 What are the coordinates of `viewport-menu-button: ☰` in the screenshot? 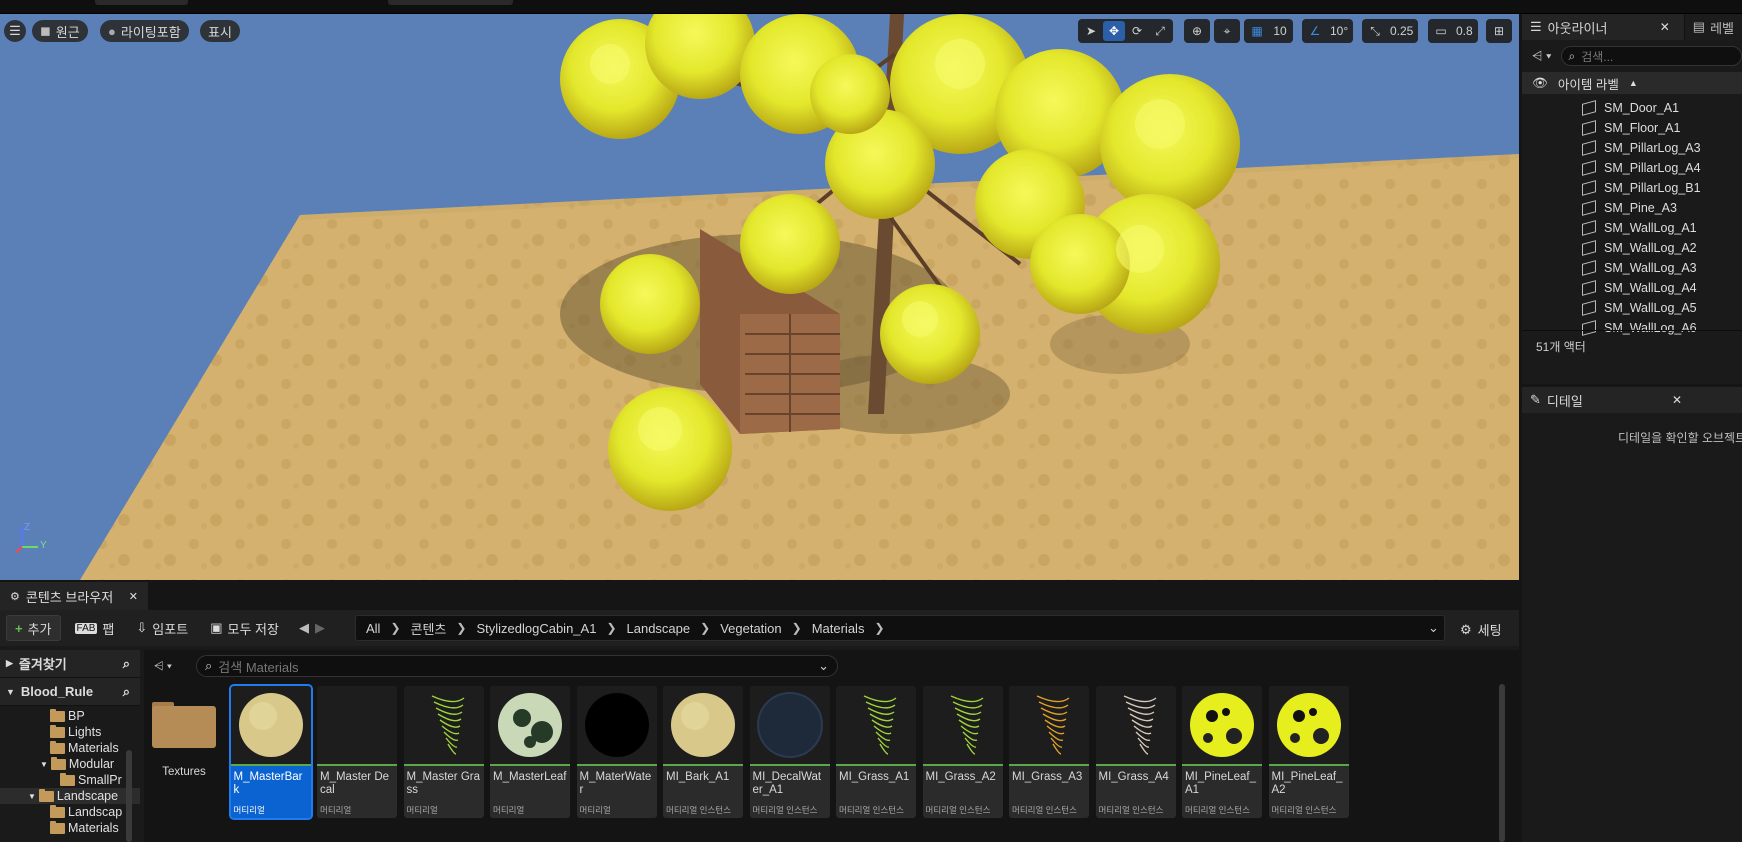 It's located at (15, 31).